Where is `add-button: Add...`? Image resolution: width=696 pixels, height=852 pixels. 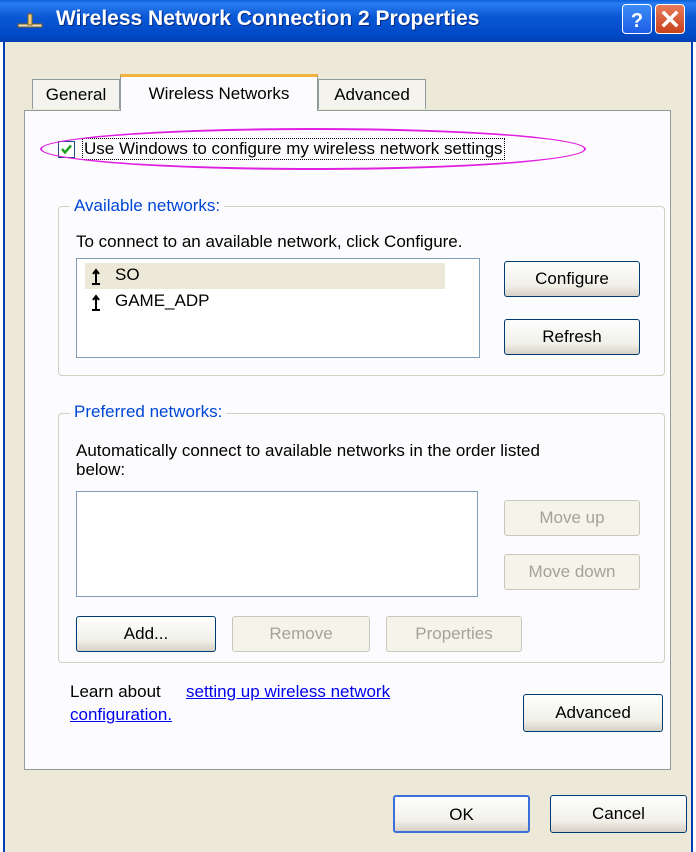 add-button: Add... is located at coordinates (146, 634).